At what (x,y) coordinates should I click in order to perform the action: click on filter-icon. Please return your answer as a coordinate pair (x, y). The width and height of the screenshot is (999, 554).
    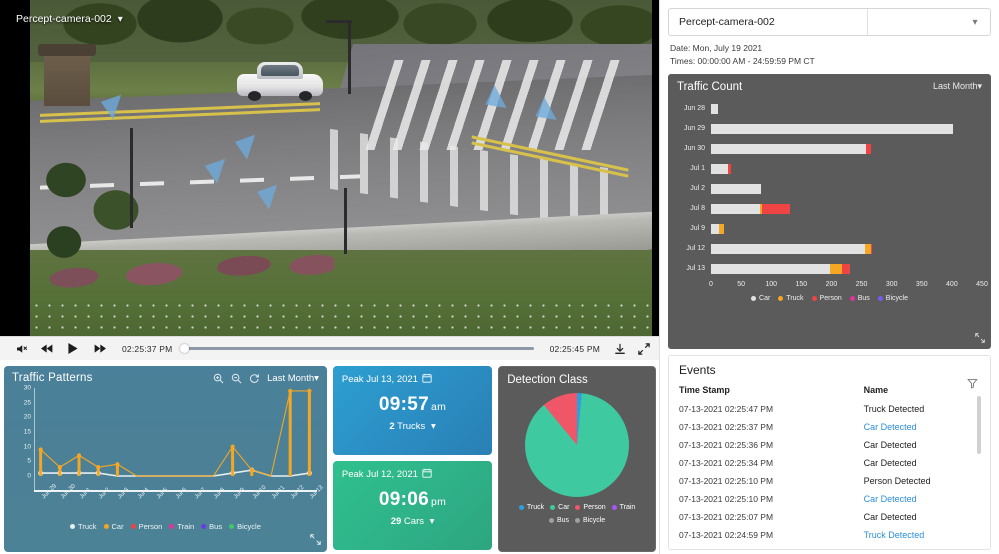
    Looking at the image, I should click on (972, 385).